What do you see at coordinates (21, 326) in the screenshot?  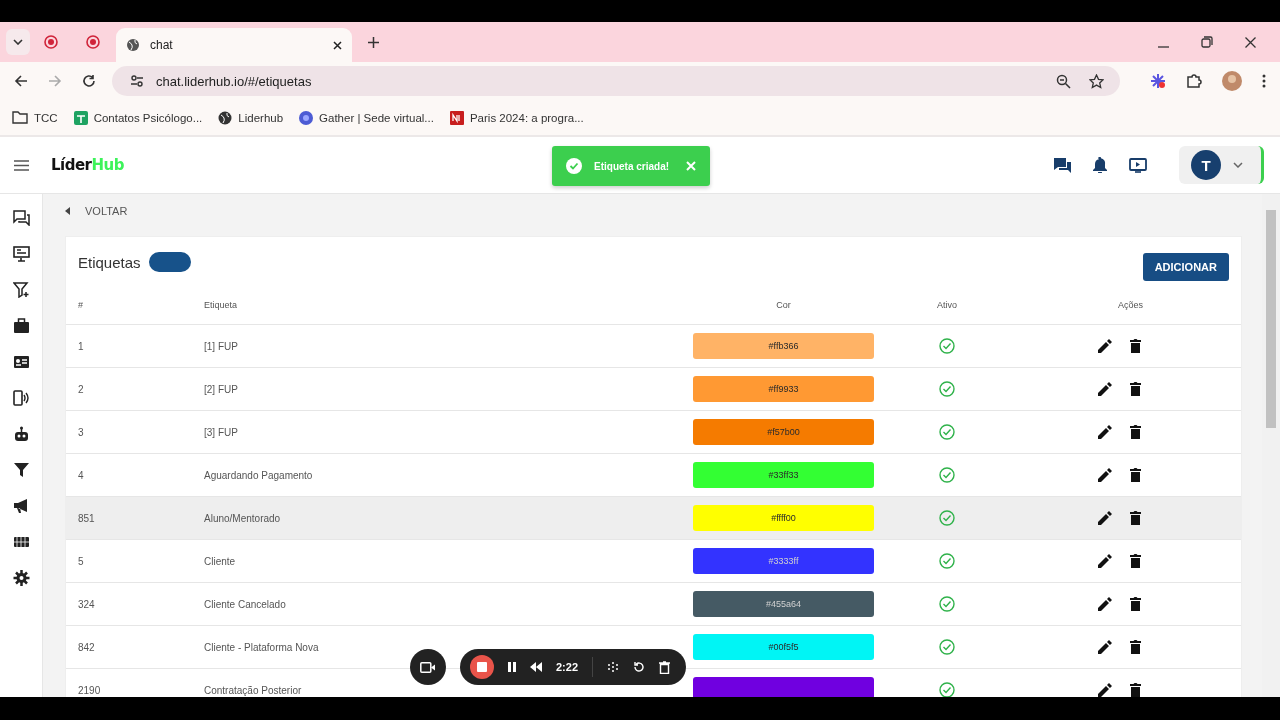 I see `briefcase-icon` at bounding box center [21, 326].